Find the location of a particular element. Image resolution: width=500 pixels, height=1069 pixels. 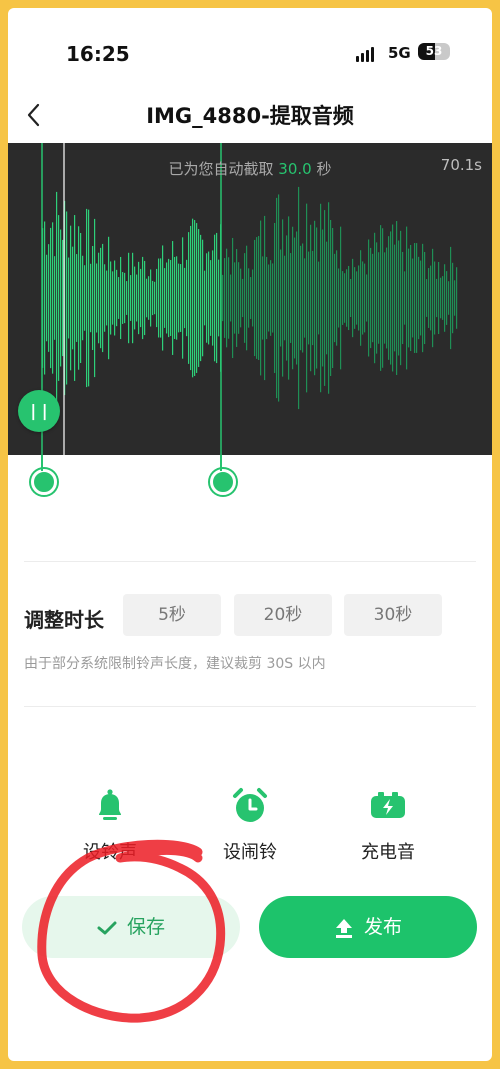

check-icon is located at coordinates (107, 927).